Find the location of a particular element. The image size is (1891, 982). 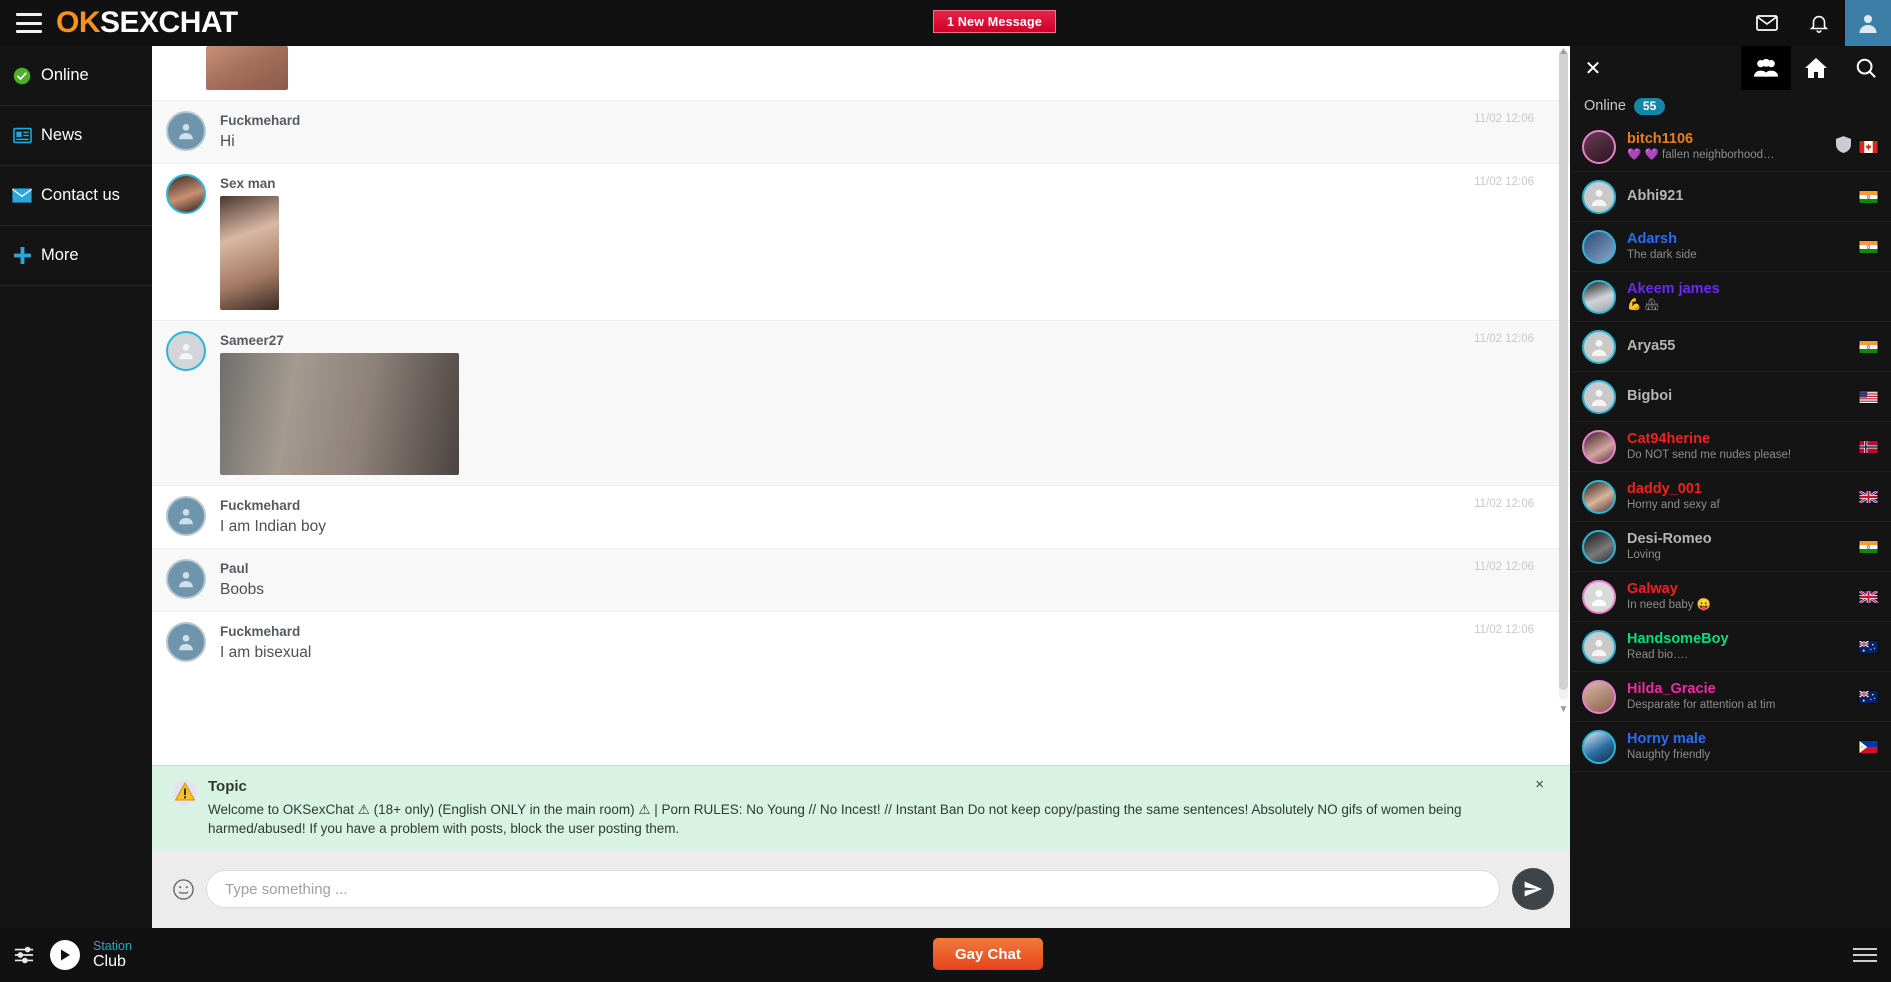

list-item: daddy_001 Horny and sexy af is located at coordinates (1730, 497).